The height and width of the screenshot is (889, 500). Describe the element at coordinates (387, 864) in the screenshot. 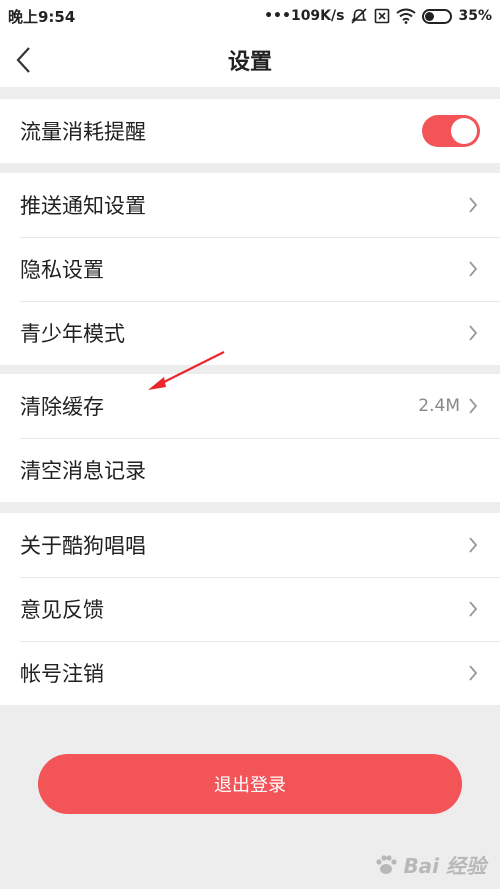

I see `paw-icon` at that location.